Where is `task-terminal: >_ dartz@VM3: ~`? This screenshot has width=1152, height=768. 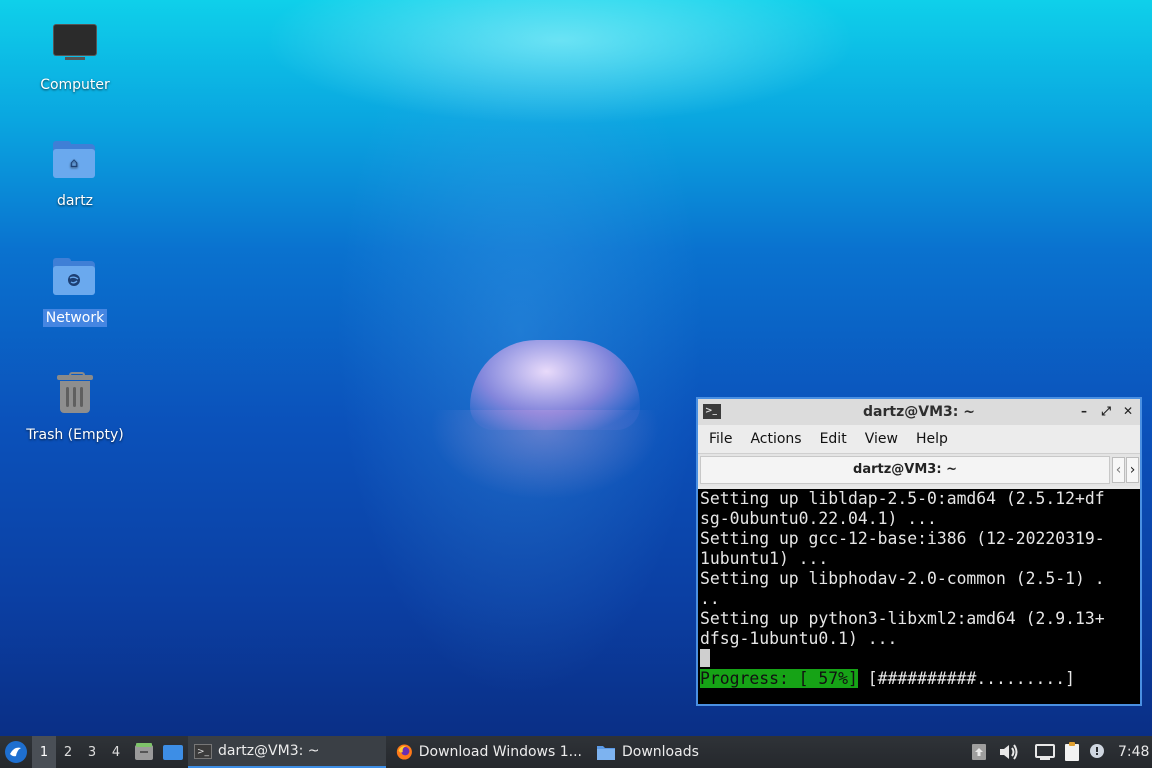 task-terminal: >_ dartz@VM3: ~ is located at coordinates (287, 752).